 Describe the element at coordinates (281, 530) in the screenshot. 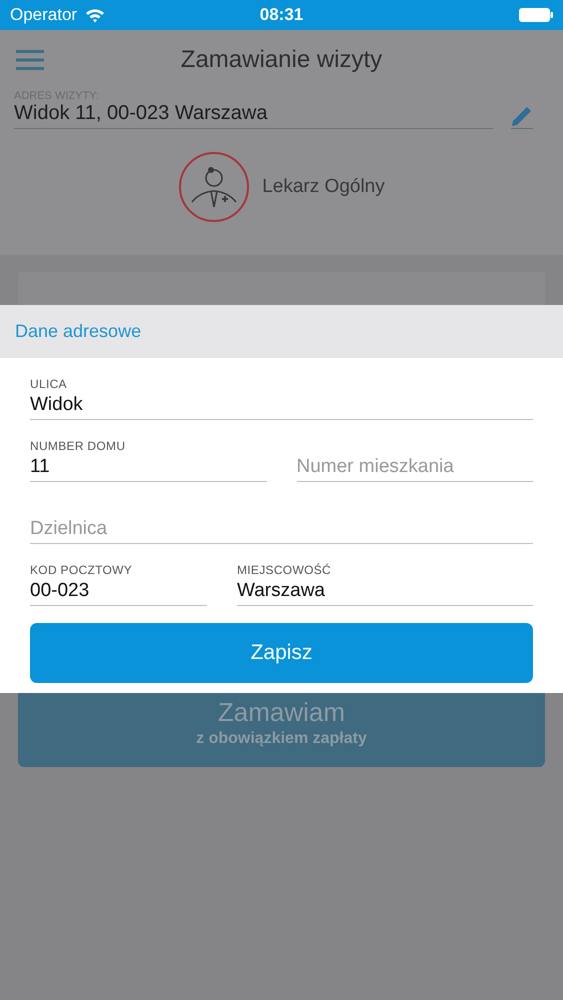

I see `text-field: Dzielnica` at that location.